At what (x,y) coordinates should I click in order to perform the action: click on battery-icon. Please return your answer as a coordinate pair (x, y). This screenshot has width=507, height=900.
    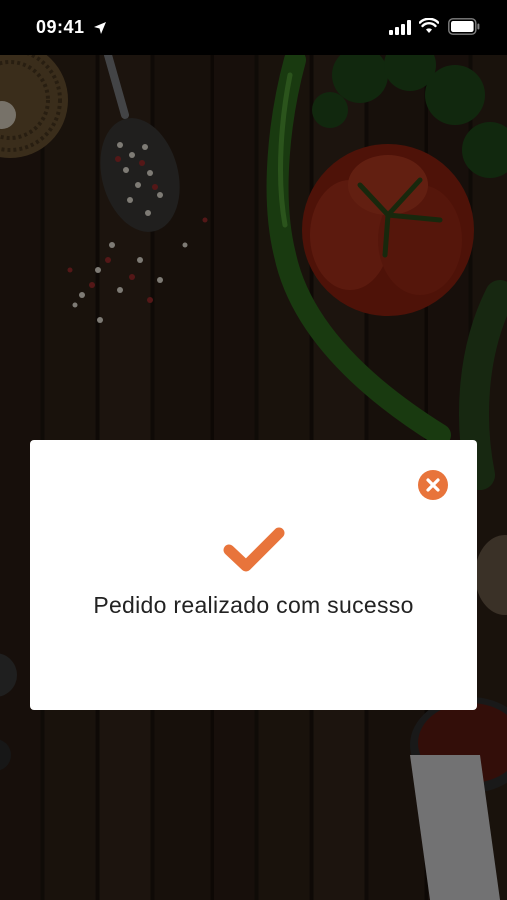
    Looking at the image, I should click on (464, 26).